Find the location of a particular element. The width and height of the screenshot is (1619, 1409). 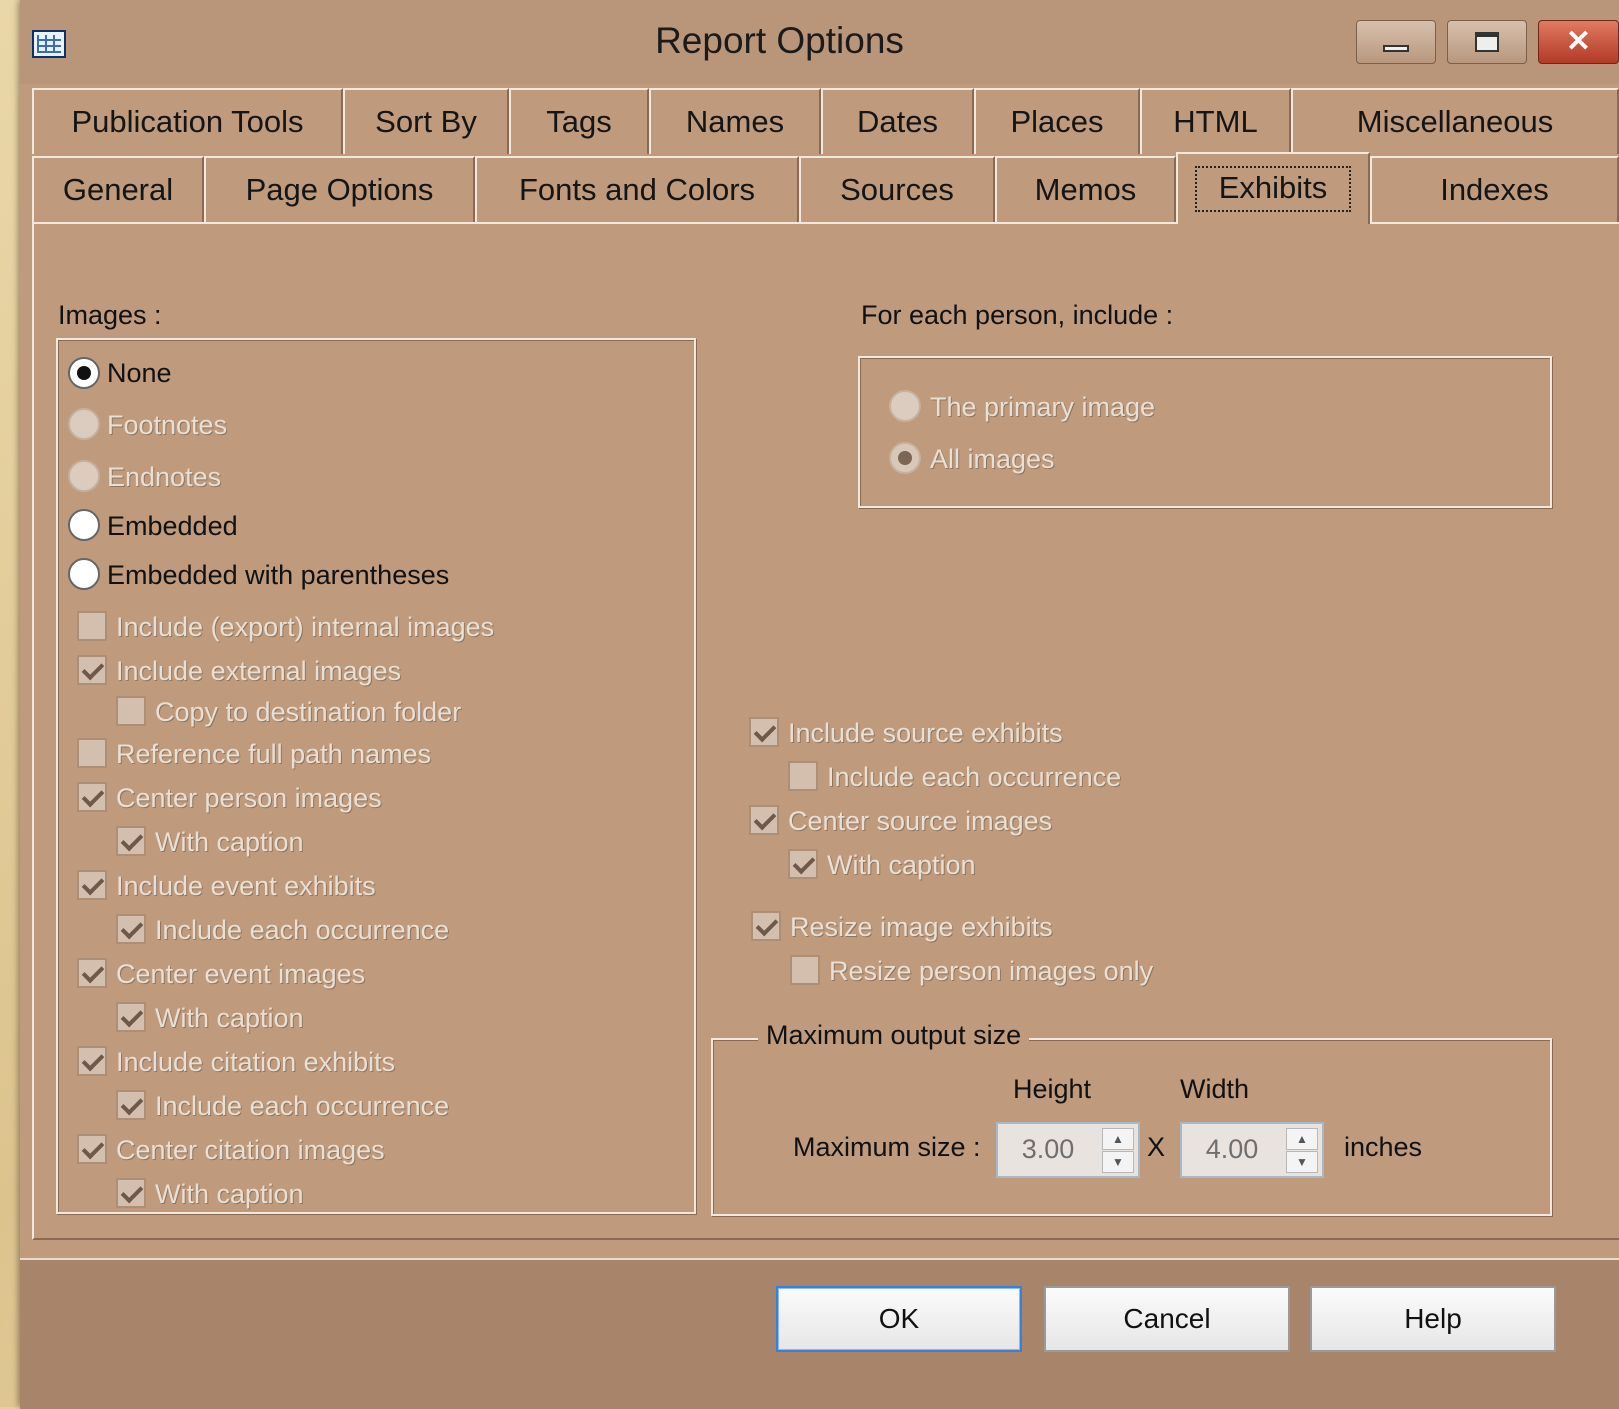

maximize-icon is located at coordinates (1487, 42).